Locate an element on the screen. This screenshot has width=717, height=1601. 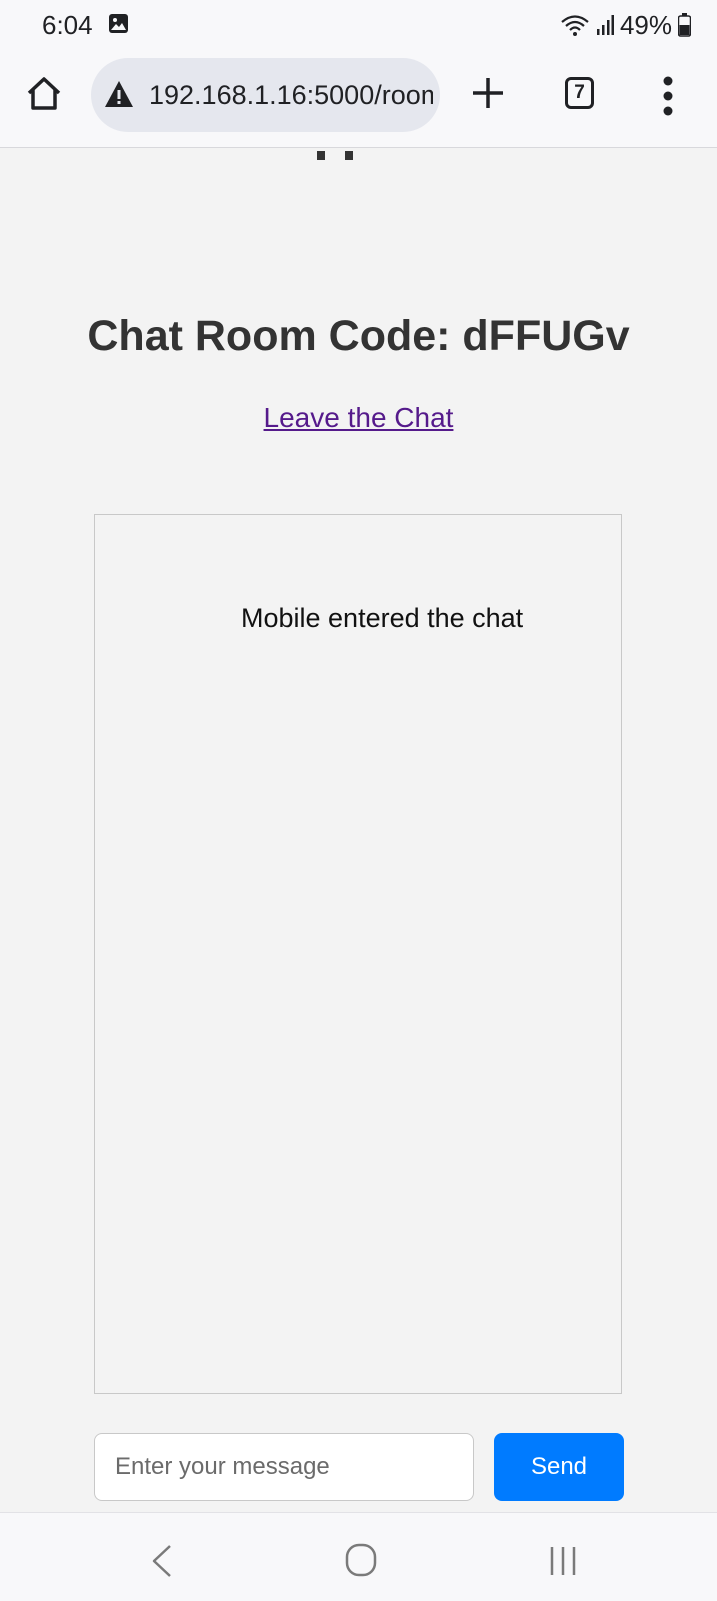
status-indicators: 49% is located at coordinates (625, 25).